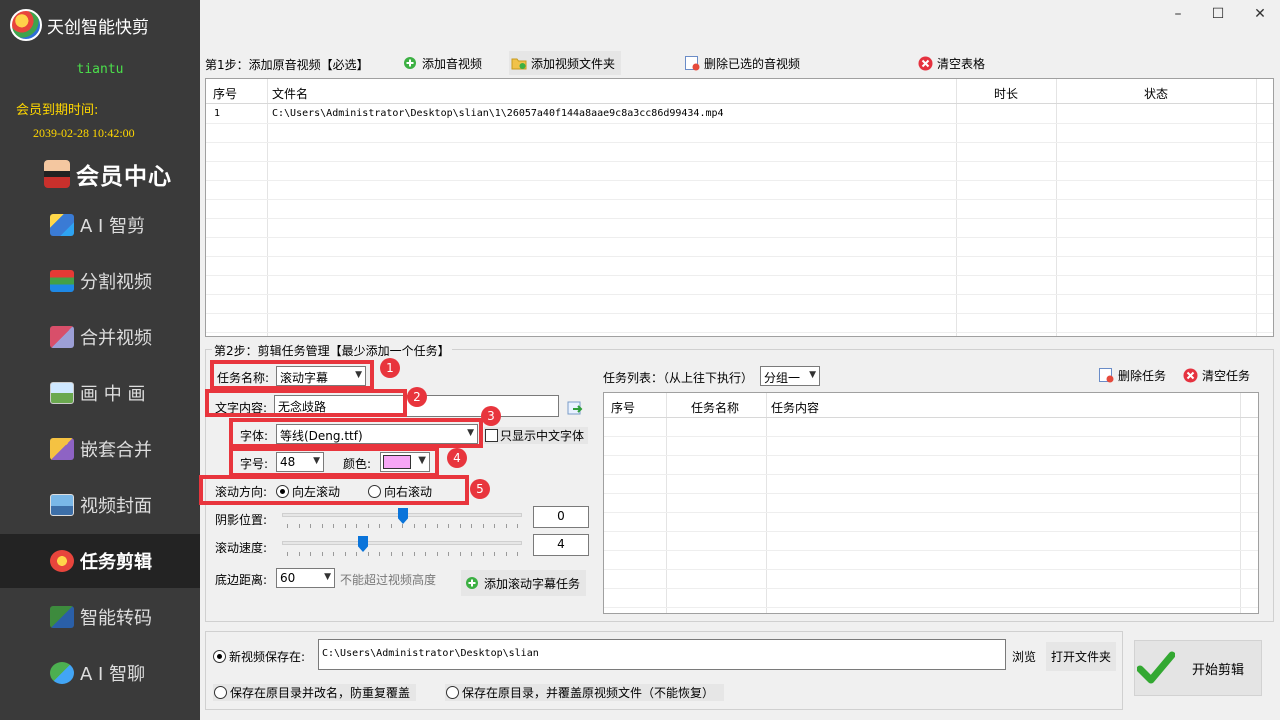 This screenshot has width=1280, height=720. Describe the element at coordinates (410, 63) in the screenshot. I see `add-icon` at that location.